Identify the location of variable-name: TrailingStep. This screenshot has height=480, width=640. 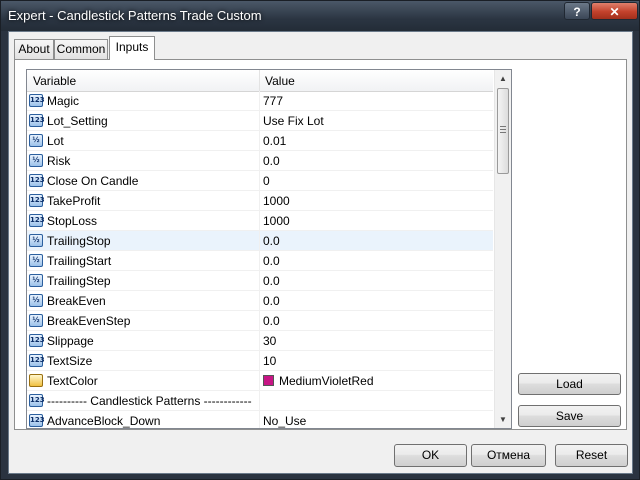
(79, 281).